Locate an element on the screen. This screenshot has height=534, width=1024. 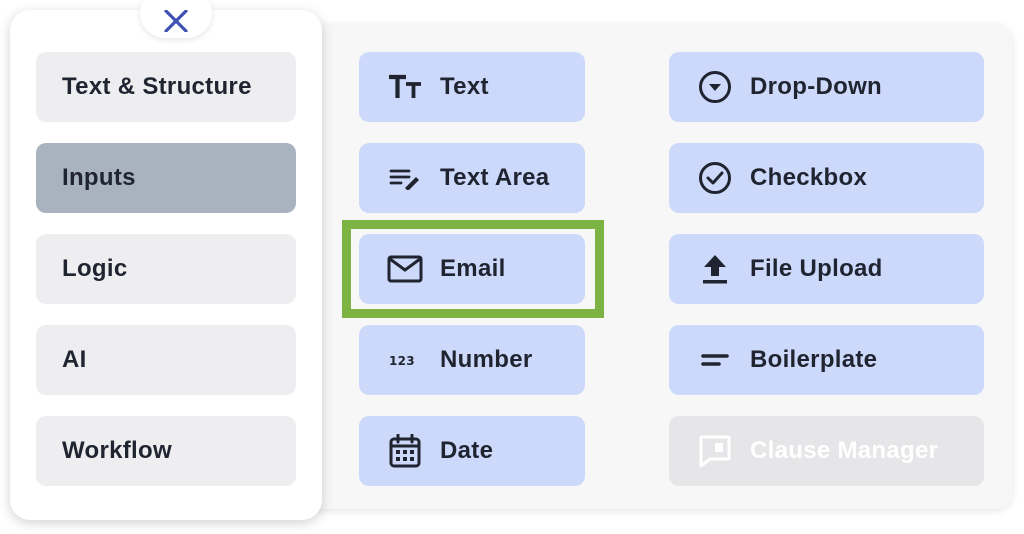
text-area-input-button: Text Area is located at coordinates (472, 178).